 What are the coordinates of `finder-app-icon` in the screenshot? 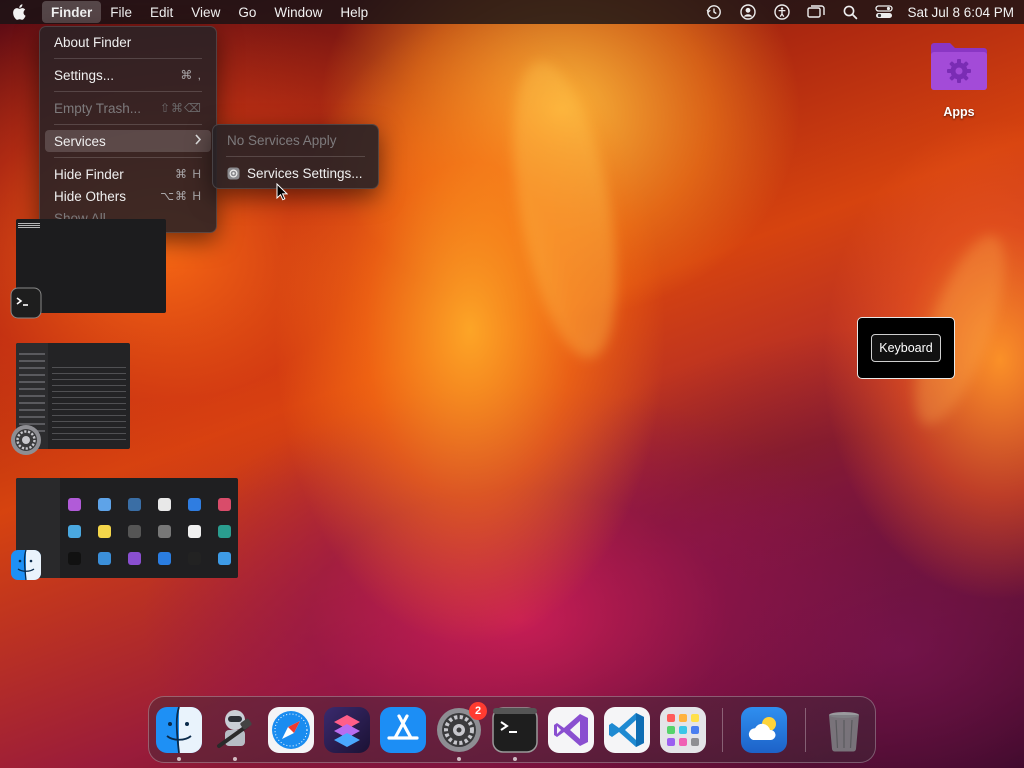 It's located at (26, 567).